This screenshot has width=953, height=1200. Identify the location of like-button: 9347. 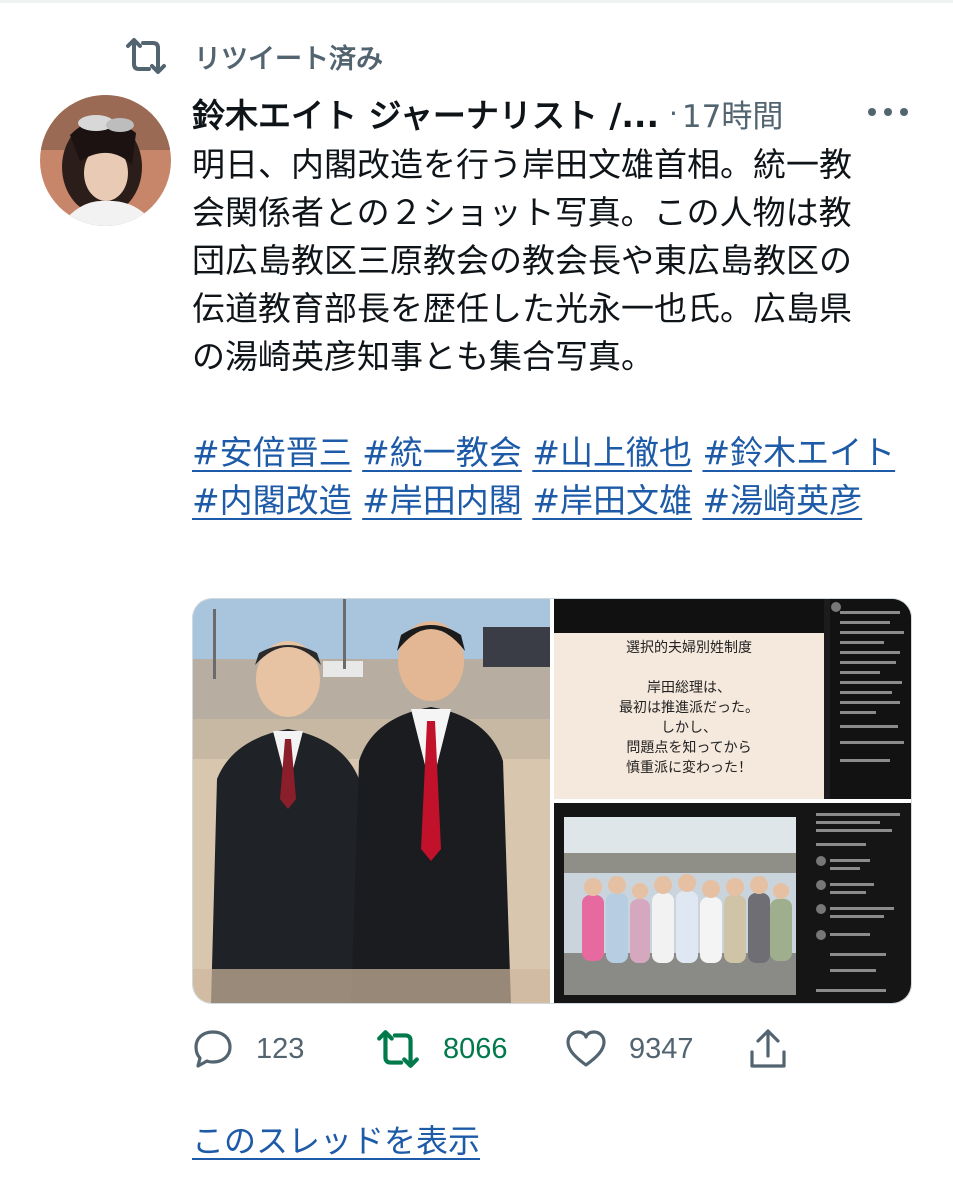
(629, 1049).